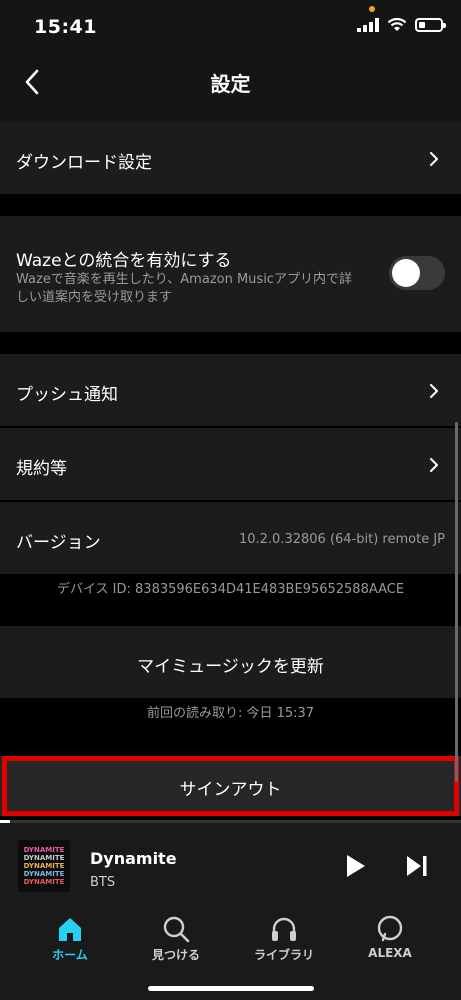 The image size is (461, 1000). Describe the element at coordinates (230, 954) in the screenshot. I see `tab-bar: ホーム 見つける ライブラリ ALEXA` at that location.